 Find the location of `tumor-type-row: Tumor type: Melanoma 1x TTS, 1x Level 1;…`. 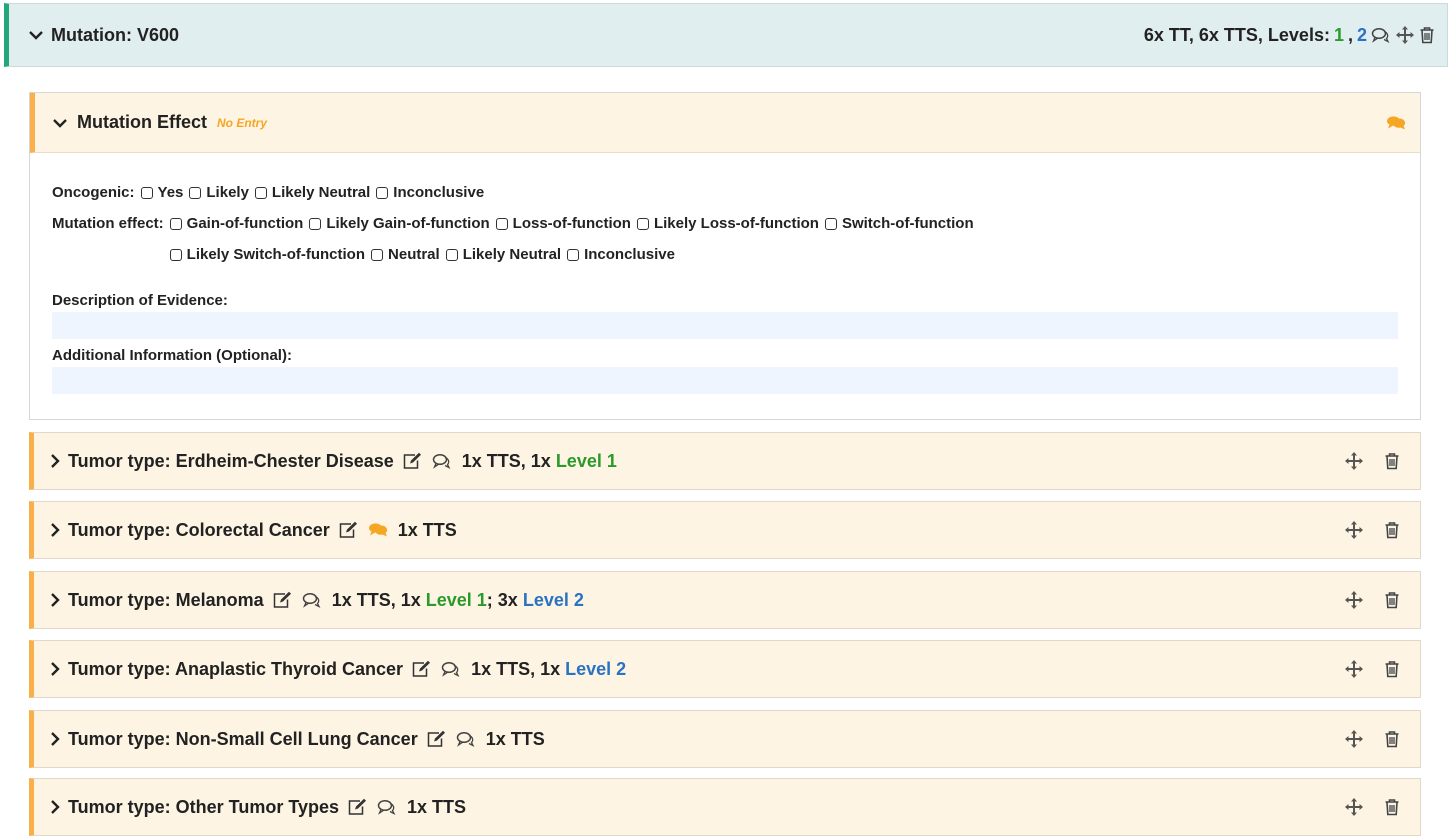

tumor-type-row: Tumor type: Melanoma 1x TTS, 1x Level 1;… is located at coordinates (725, 600).